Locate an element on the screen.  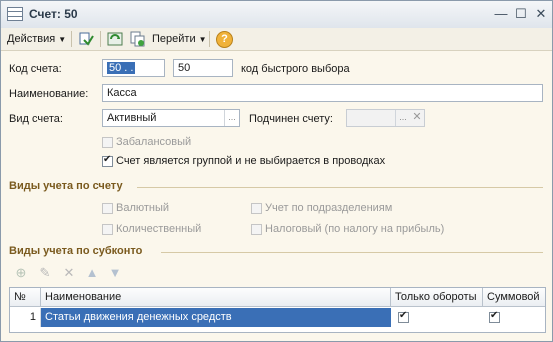
group-checkbox is located at coordinates (107, 160).